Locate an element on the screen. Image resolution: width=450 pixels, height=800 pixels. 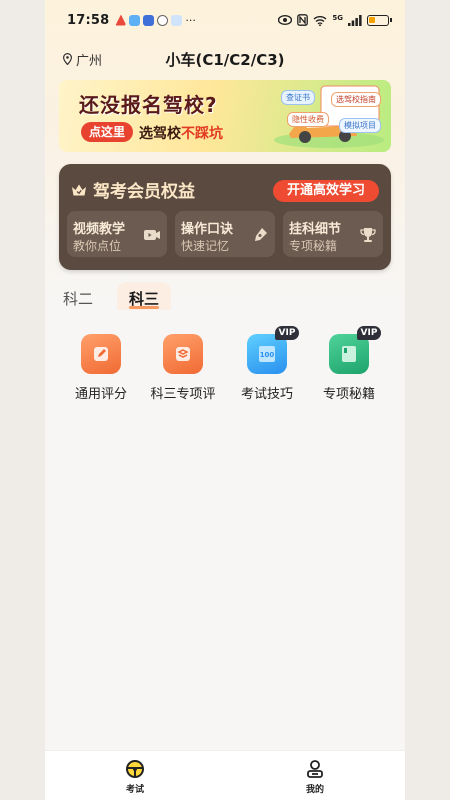
member-header: 驾考会员权益 is located at coordinates (133, 189).